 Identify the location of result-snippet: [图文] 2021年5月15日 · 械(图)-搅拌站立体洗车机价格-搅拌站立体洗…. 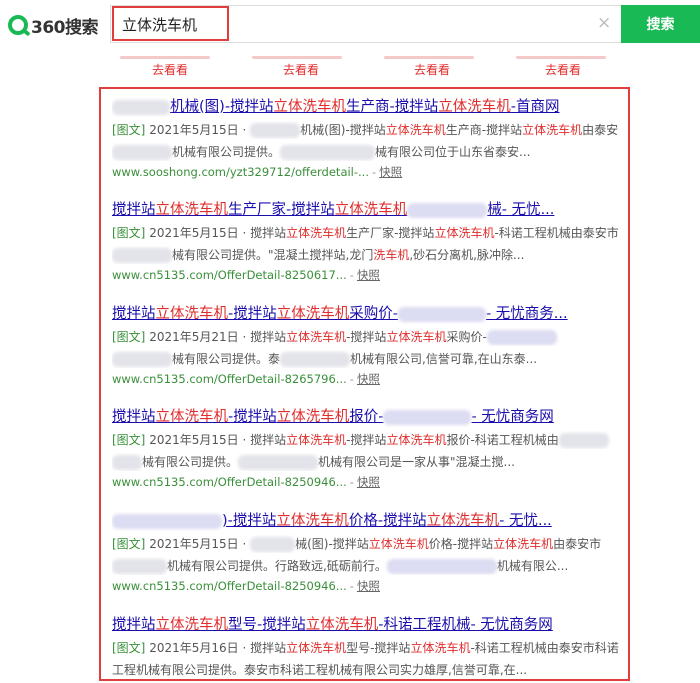
(357, 544).